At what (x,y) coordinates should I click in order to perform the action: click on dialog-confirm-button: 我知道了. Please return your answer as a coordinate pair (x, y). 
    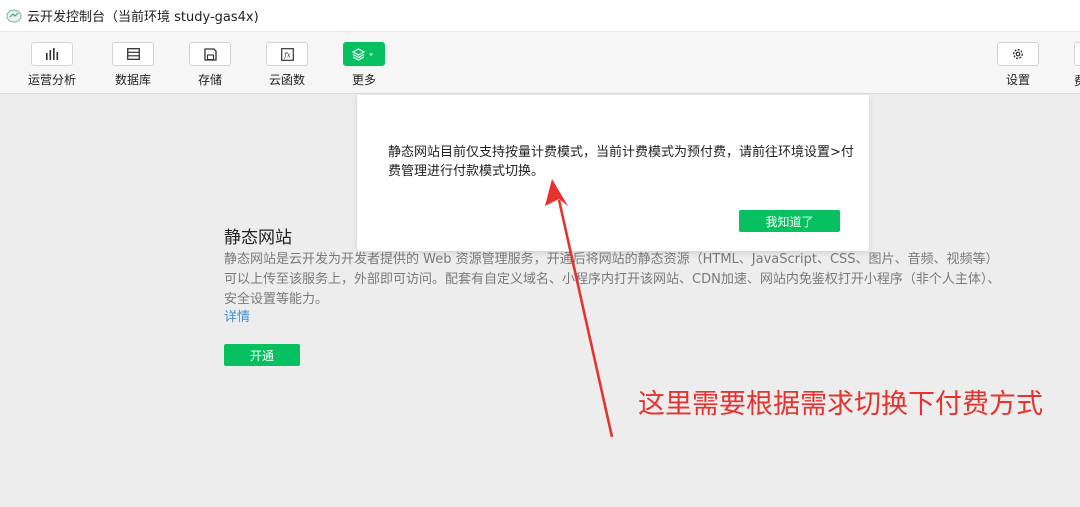
    Looking at the image, I should click on (789, 221).